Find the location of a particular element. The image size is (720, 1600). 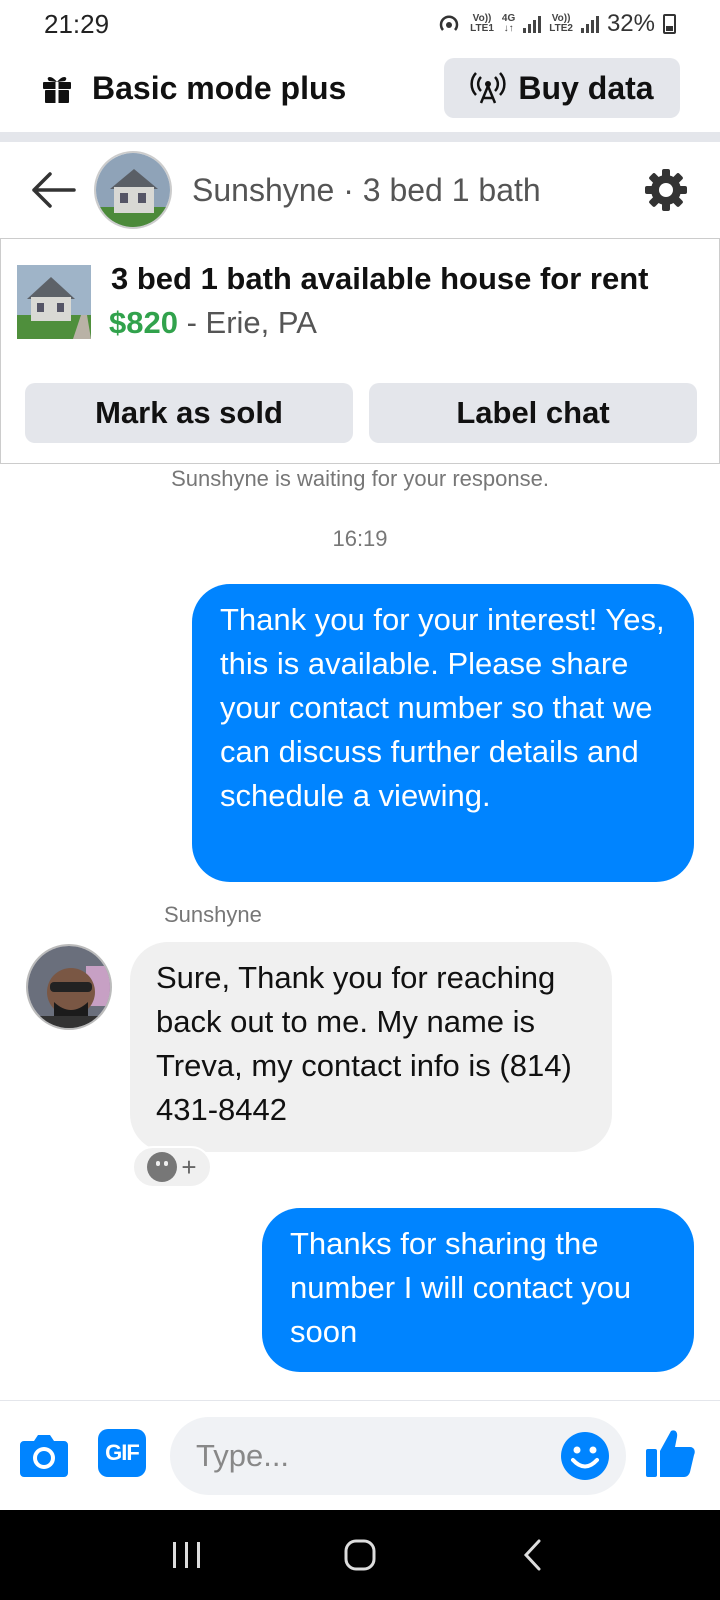

listing-title: 3 bed 1 bath available house for rent is located at coordinates (380, 278).